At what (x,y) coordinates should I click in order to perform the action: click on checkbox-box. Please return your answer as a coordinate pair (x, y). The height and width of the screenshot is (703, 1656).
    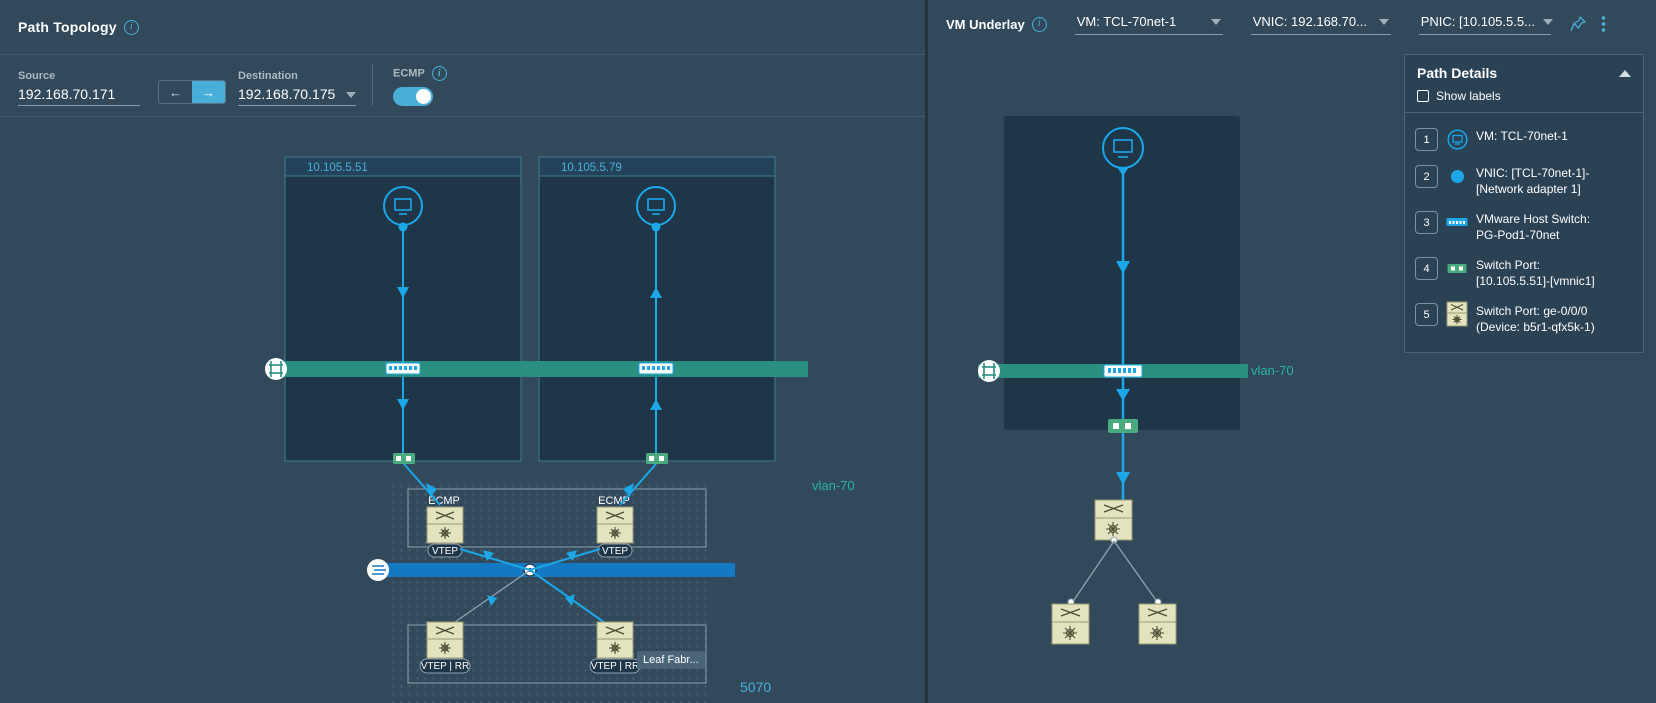
    Looking at the image, I should click on (1423, 96).